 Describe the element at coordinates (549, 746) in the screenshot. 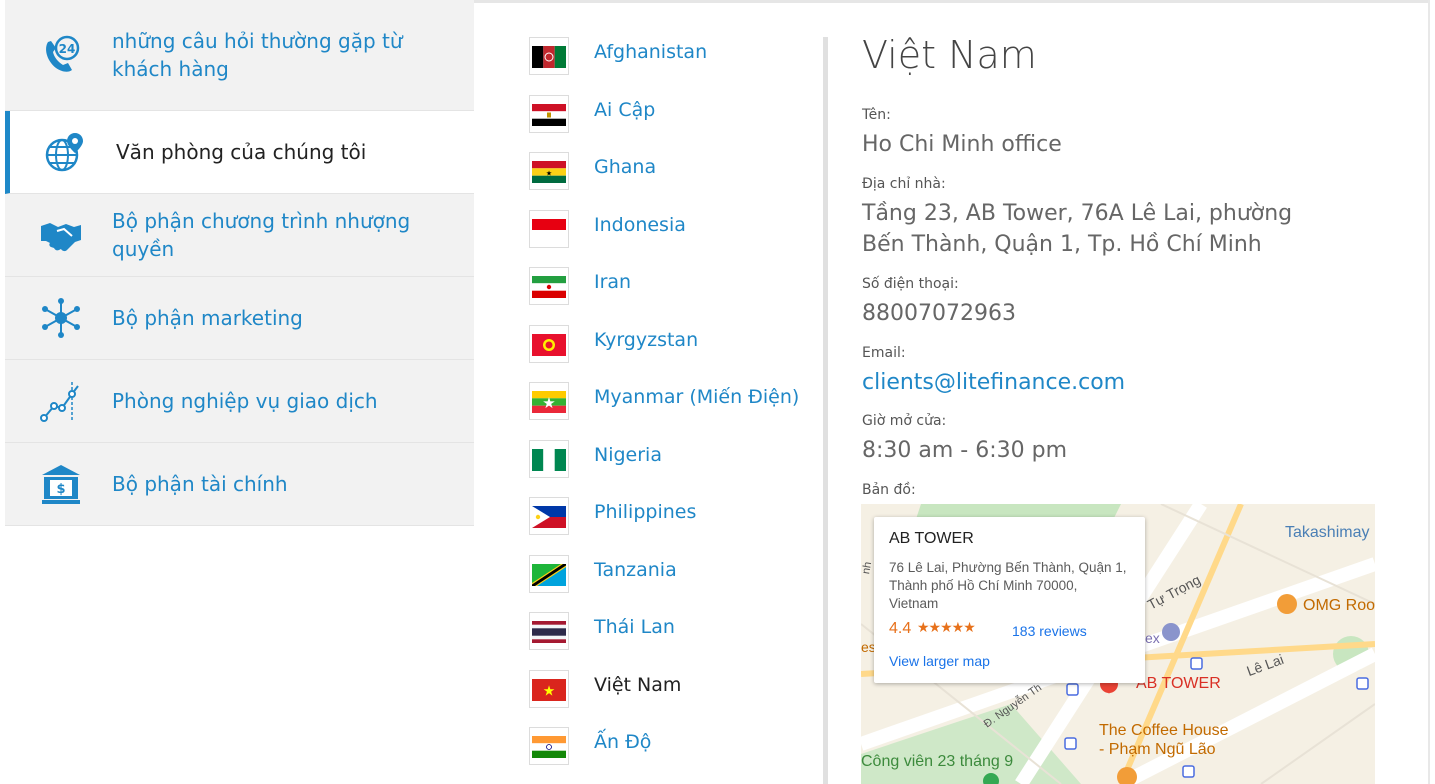

I see `flag-india-icon` at that location.